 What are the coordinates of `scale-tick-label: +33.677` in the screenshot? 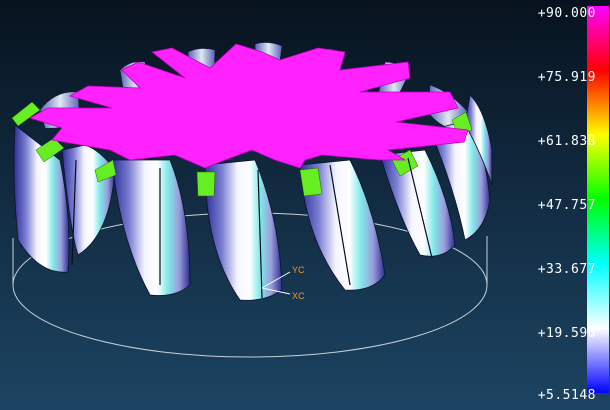 It's located at (566, 269).